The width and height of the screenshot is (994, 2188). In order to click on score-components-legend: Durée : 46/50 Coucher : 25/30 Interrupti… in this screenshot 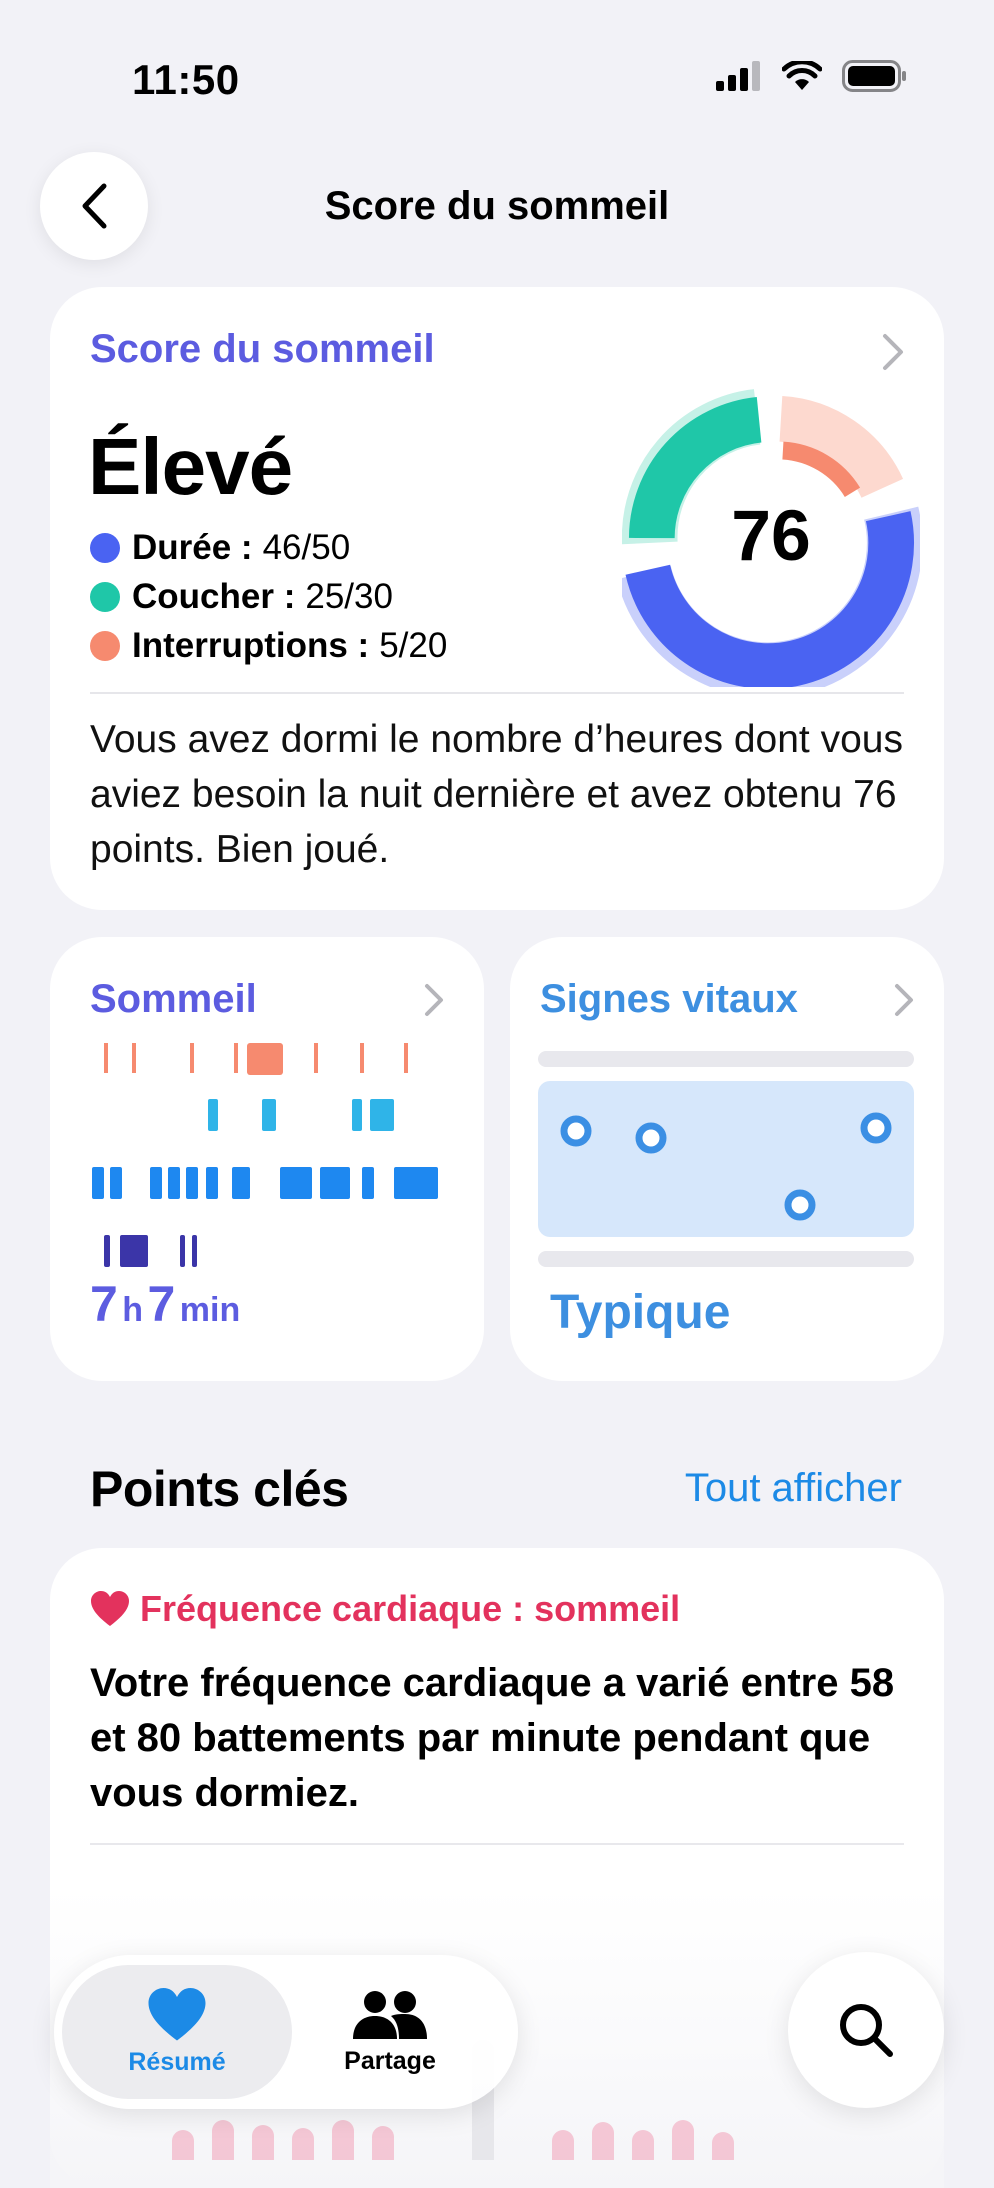, I will do `click(268, 596)`.